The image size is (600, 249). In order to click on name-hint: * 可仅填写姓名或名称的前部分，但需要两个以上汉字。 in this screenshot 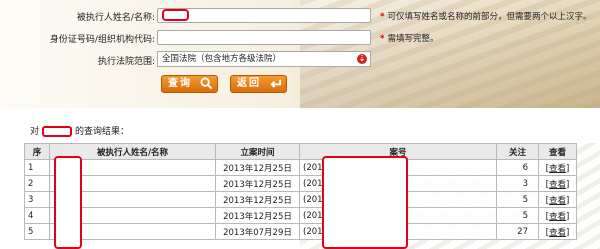, I will do `click(486, 17)`.